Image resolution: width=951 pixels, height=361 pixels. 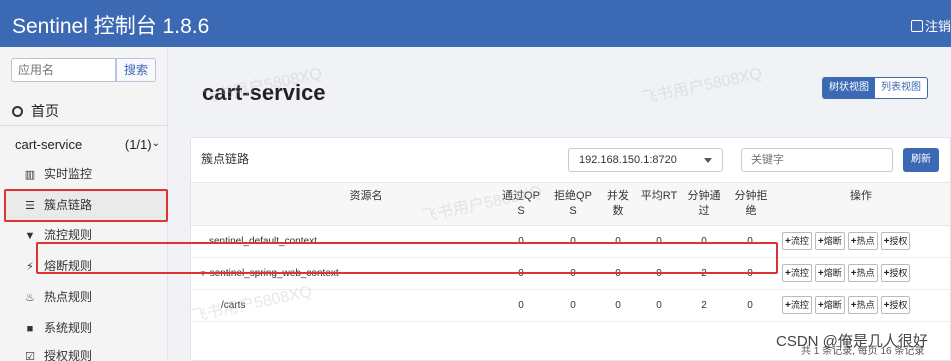 I want to click on pass-qps: 0, so click(x=521, y=305).